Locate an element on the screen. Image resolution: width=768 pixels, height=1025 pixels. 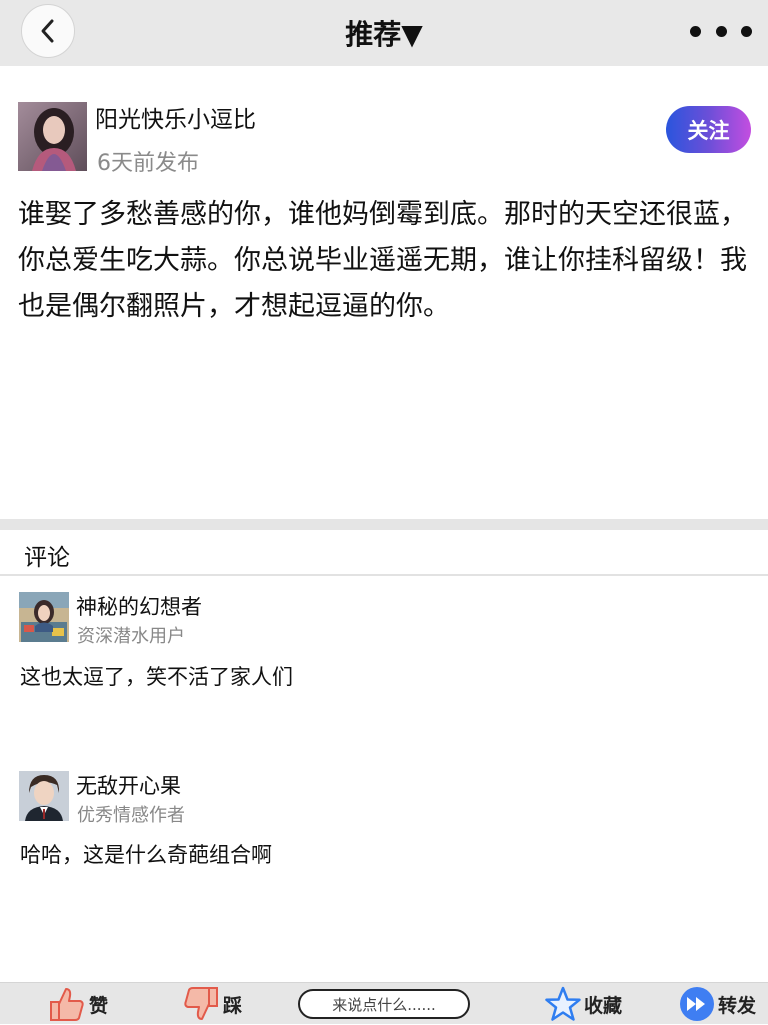
post-time: 6天前发布 is located at coordinates (148, 163).